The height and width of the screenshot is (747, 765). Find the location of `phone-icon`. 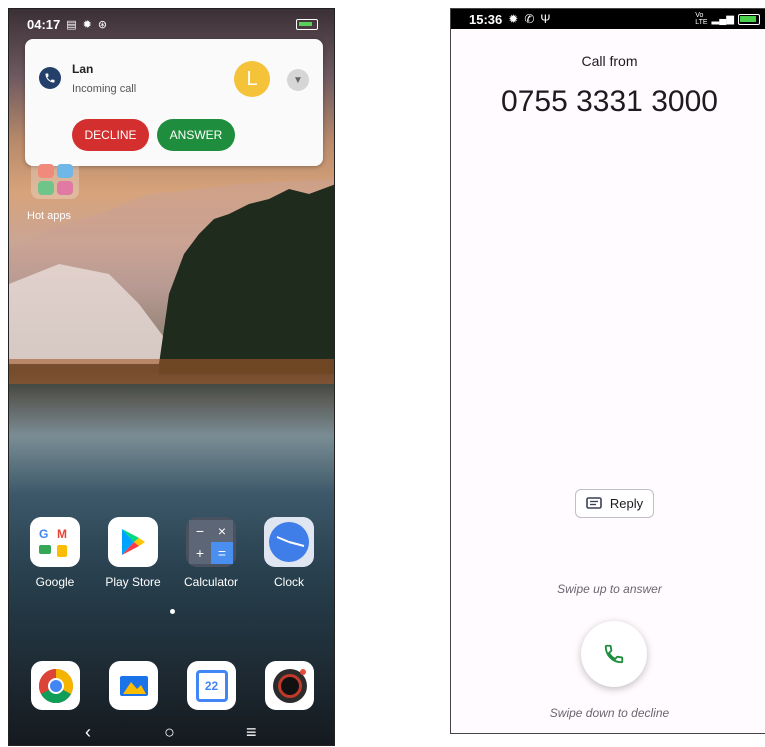

phone-icon is located at coordinates (50, 78).